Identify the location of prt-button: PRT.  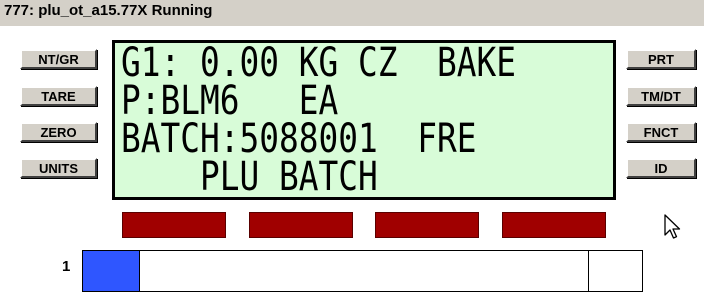
(661, 59).